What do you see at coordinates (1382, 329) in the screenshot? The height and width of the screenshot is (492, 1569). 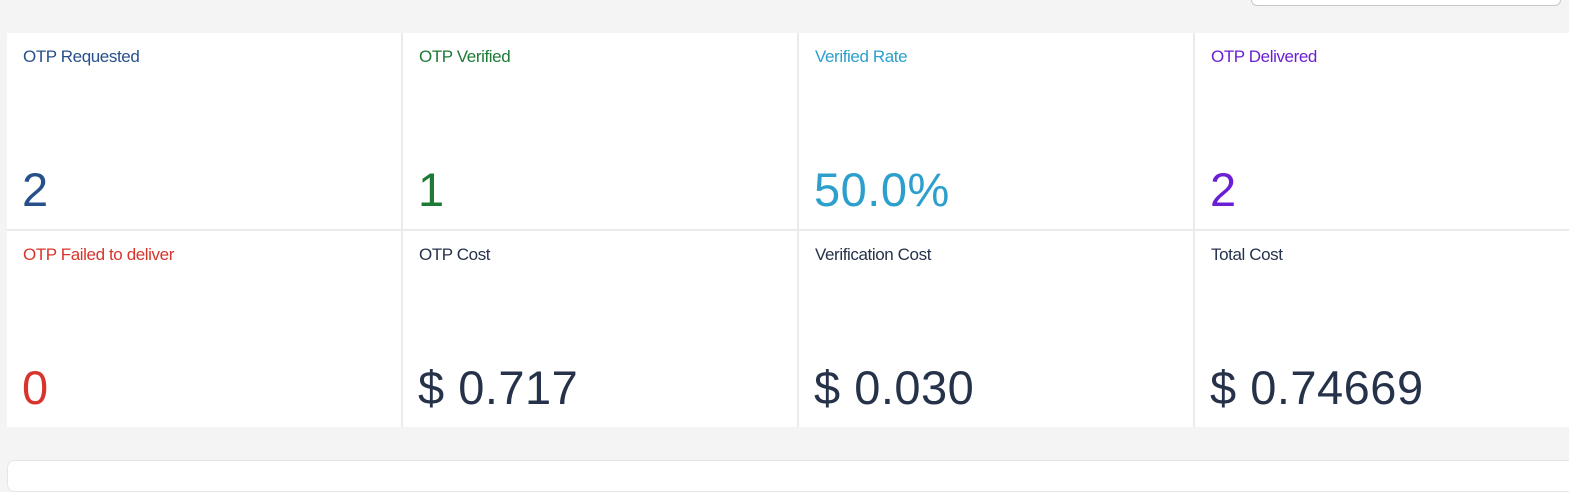 I see `stat-card-total-cost: Total Cost $ 0.74669` at bounding box center [1382, 329].